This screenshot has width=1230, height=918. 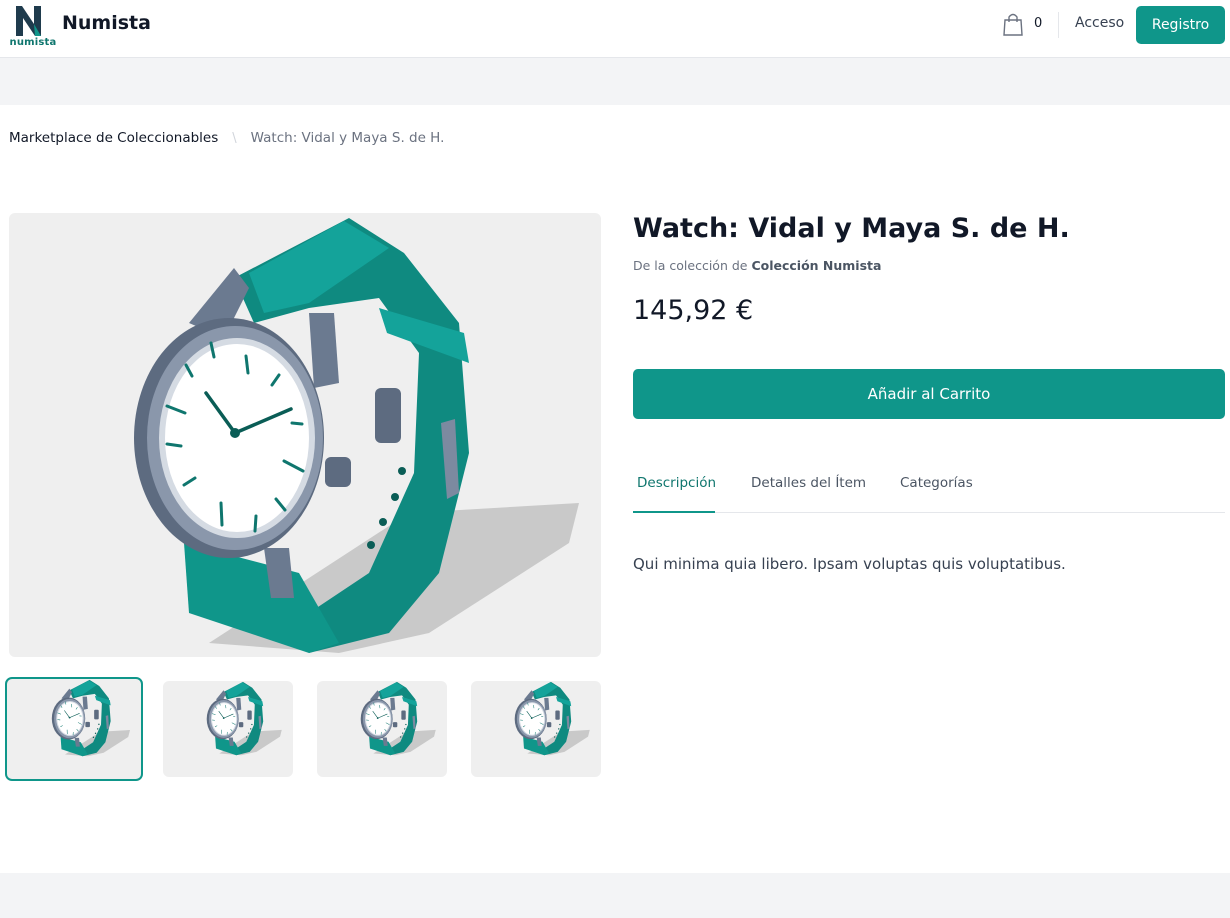 I want to click on cart-button: 0, so click(x=1027, y=26).